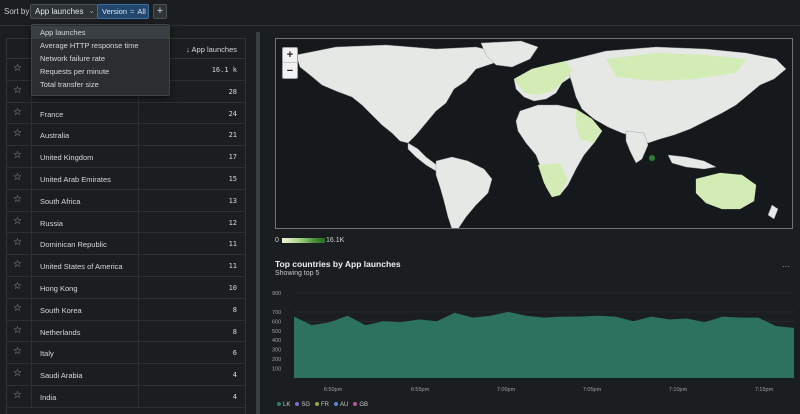  Describe the element at coordinates (126, 179) in the screenshot. I see `table-row: ☆ United Arab Emirates 15` at that location.